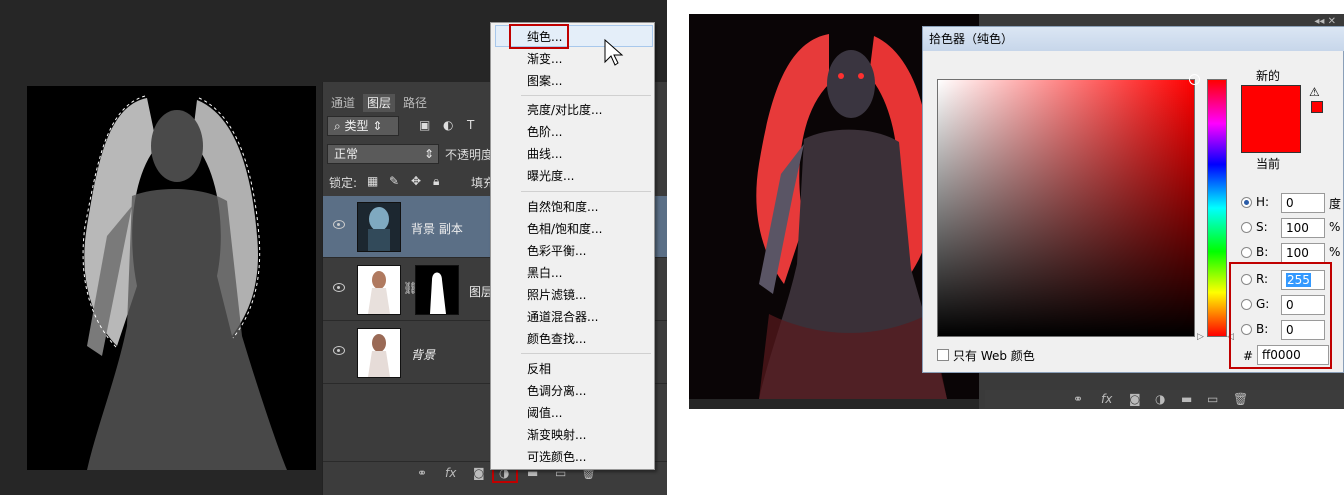 This screenshot has width=1344, height=495. What do you see at coordinates (1268, 76) in the screenshot?
I see `new-color-label: 新的` at bounding box center [1268, 76].